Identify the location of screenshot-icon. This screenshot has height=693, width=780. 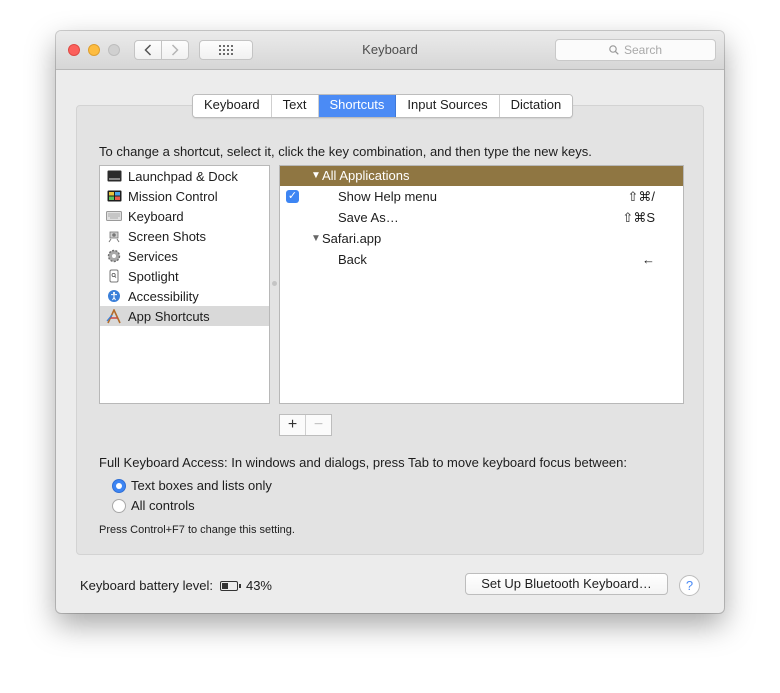
(114, 236).